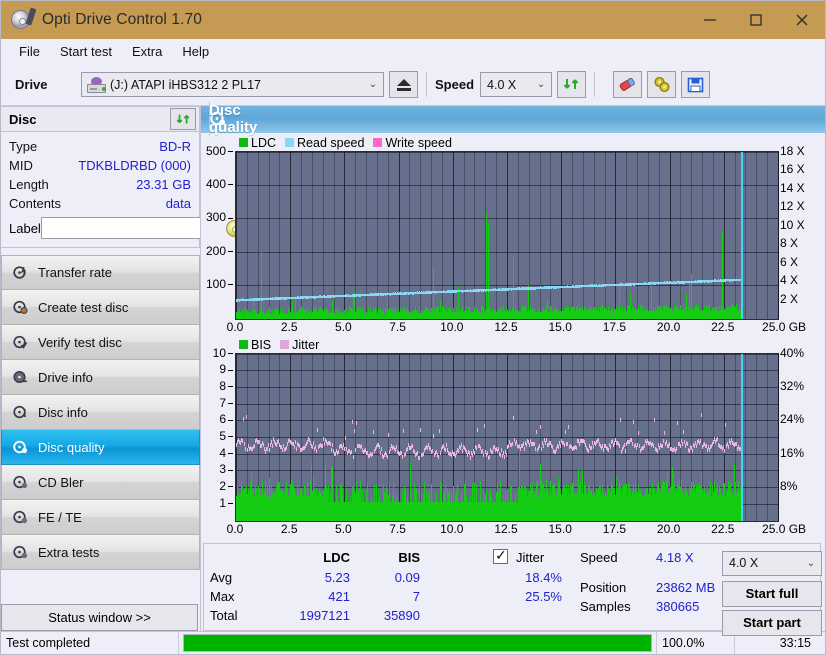 The height and width of the screenshot is (655, 826). Describe the element at coordinates (100, 377) in the screenshot. I see `sidebar-item-drive-info: Drive info` at that location.